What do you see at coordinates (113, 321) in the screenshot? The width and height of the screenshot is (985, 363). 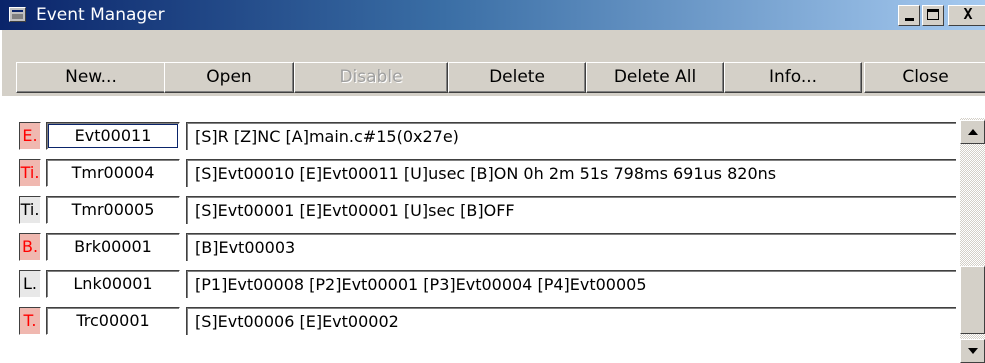 I see `event-id: Trc00001` at bounding box center [113, 321].